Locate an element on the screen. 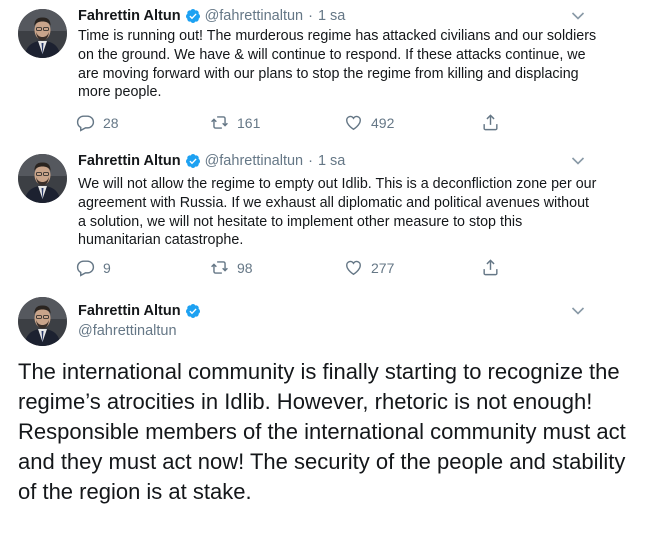 This screenshot has height=543, width=659. like-button: 277 is located at coordinates (369, 267).